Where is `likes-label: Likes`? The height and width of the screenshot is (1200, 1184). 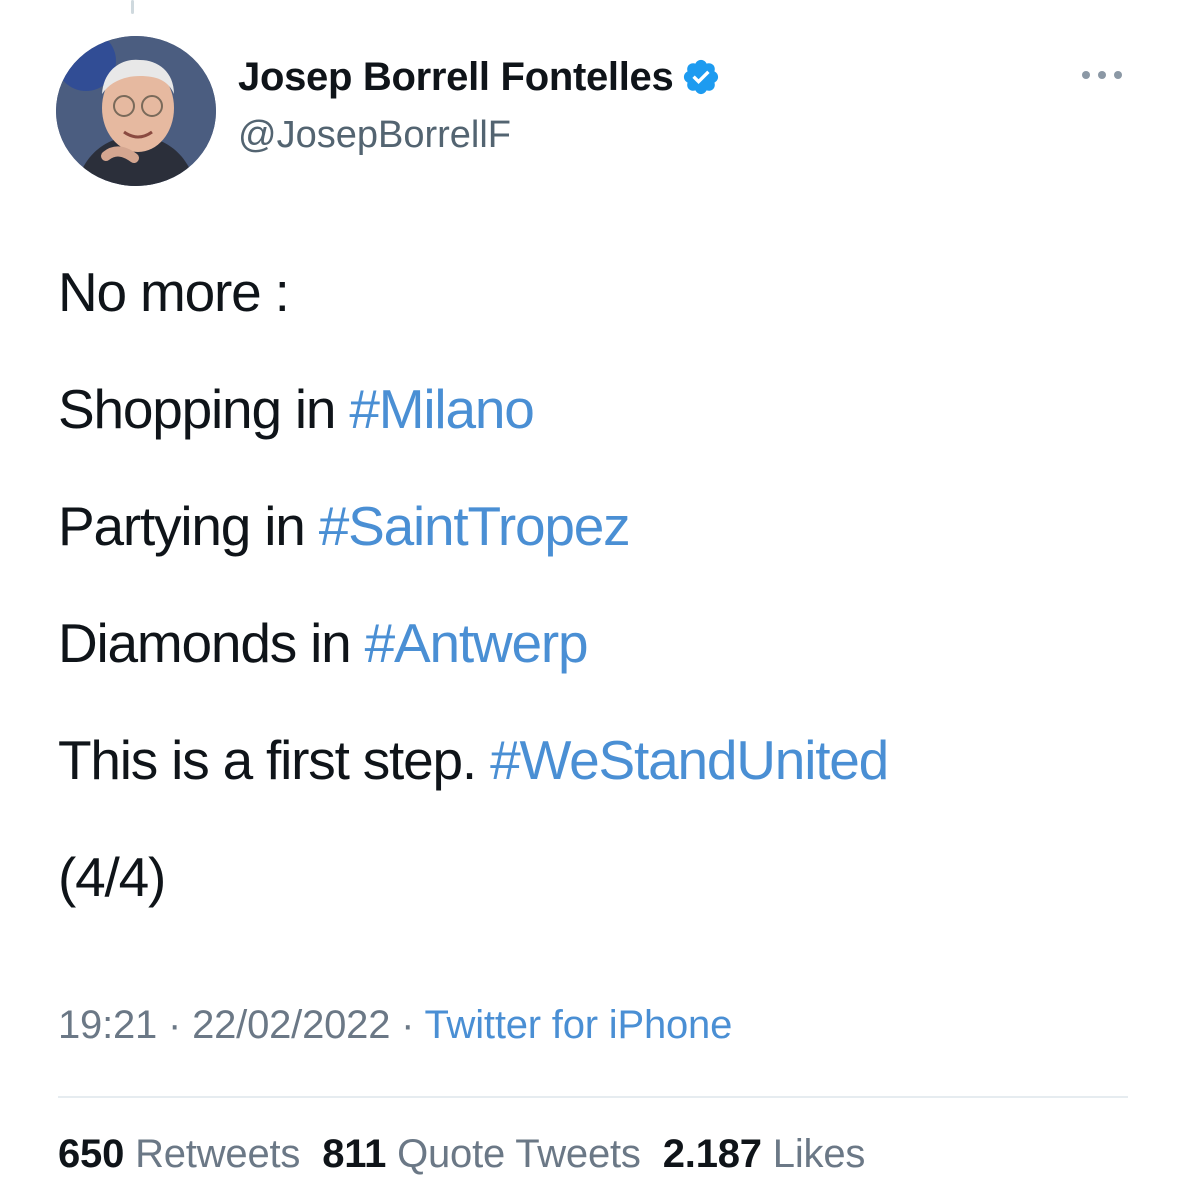 likes-label: Likes is located at coordinates (819, 1154).